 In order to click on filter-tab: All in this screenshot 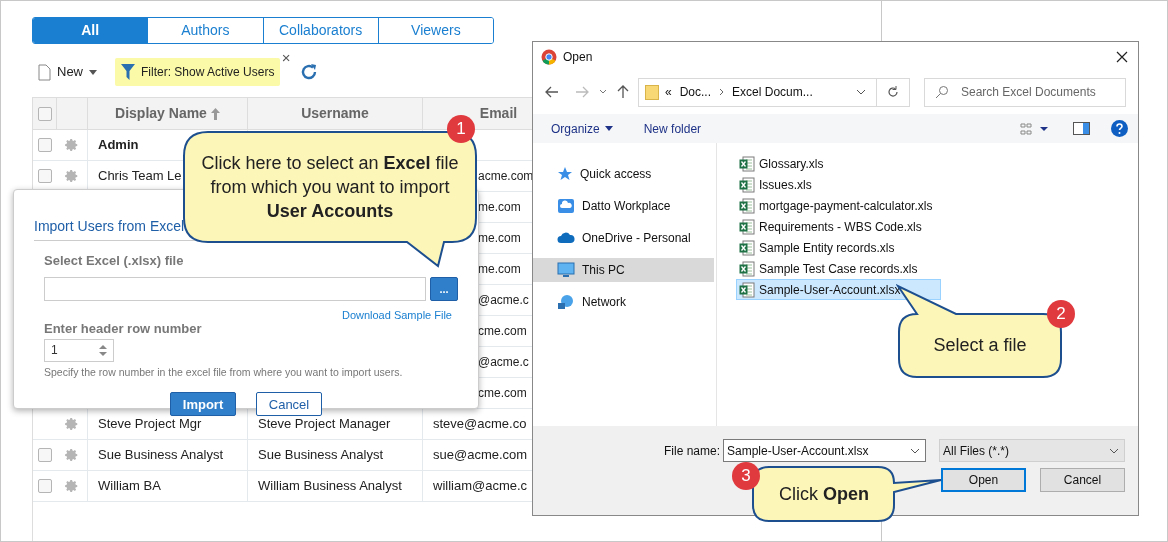, I will do `click(90, 30)`.